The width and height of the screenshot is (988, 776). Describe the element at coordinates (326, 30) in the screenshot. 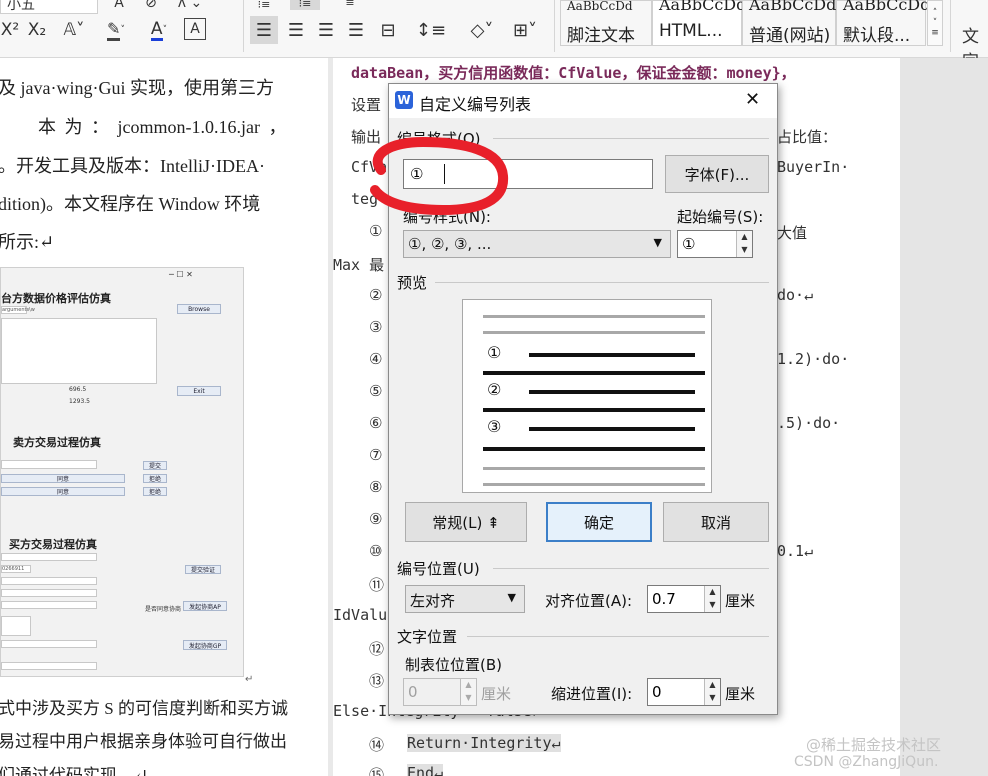

I see `align-right-icon: ☰` at that location.